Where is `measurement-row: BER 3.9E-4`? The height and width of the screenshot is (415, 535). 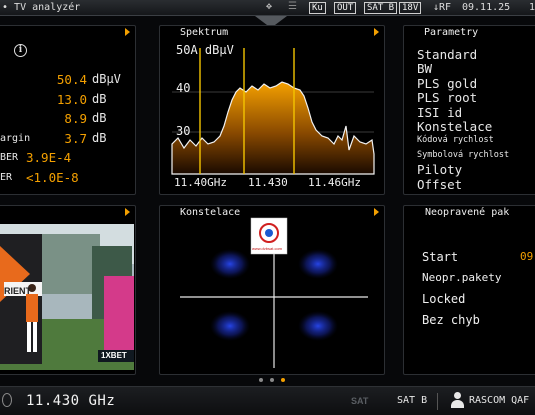 measurement-row: BER 3.9E-4 is located at coordinates (70, 157).